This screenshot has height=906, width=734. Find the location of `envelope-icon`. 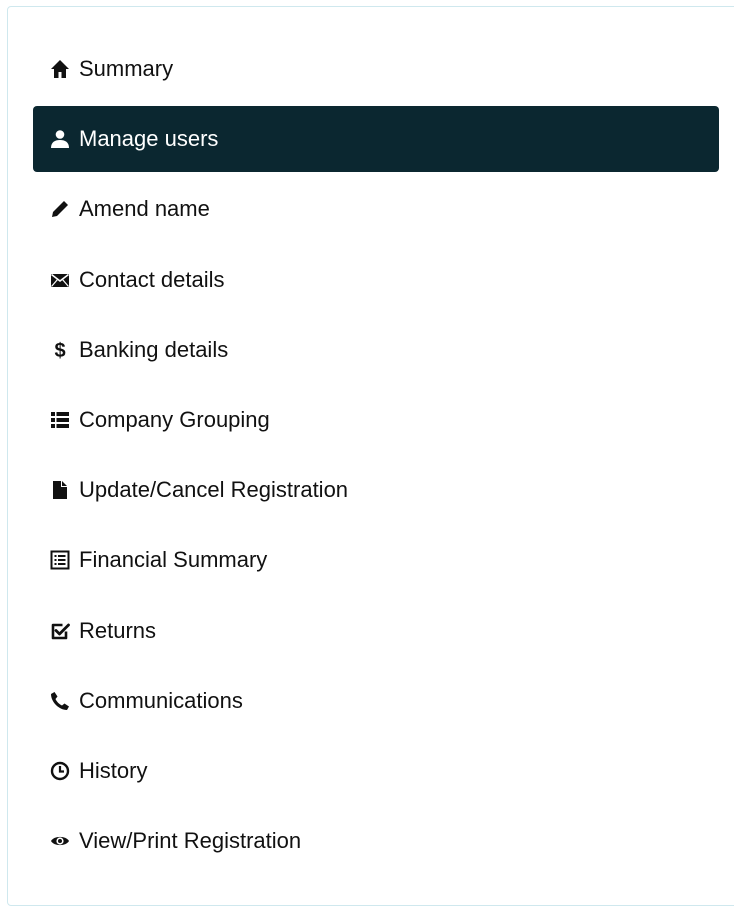

envelope-icon is located at coordinates (60, 280).